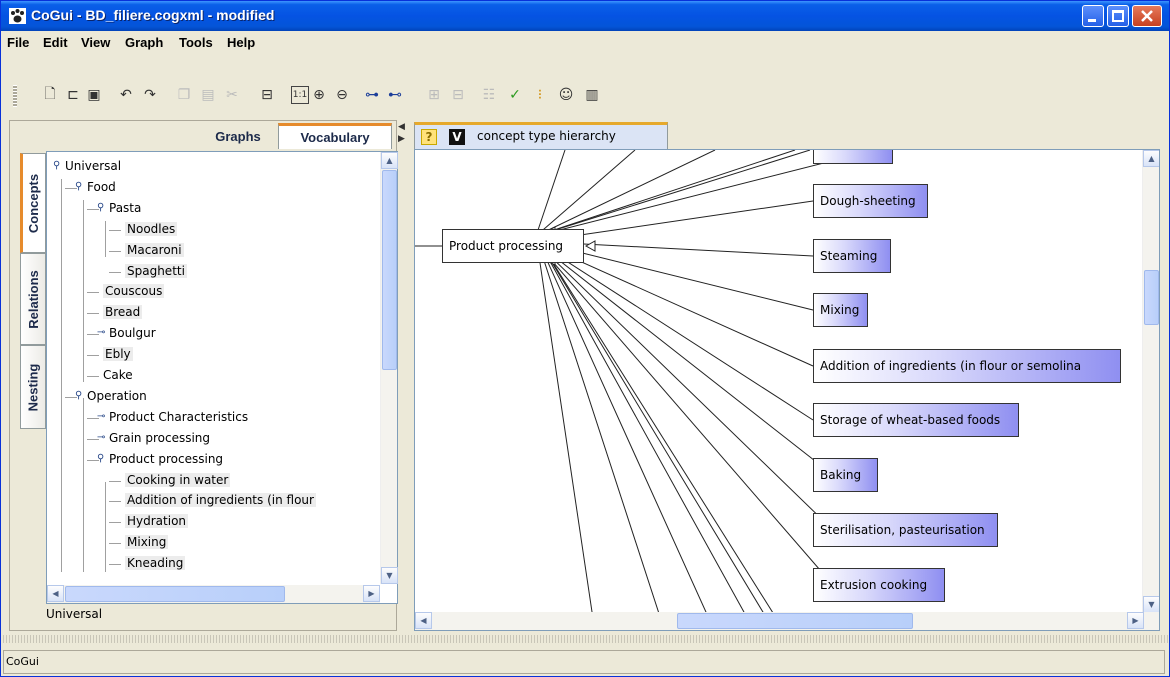 The width and height of the screenshot is (1170, 677). Describe the element at coordinates (916, 420) in the screenshot. I see `concept-node: Storage of wheat-based foods` at that location.